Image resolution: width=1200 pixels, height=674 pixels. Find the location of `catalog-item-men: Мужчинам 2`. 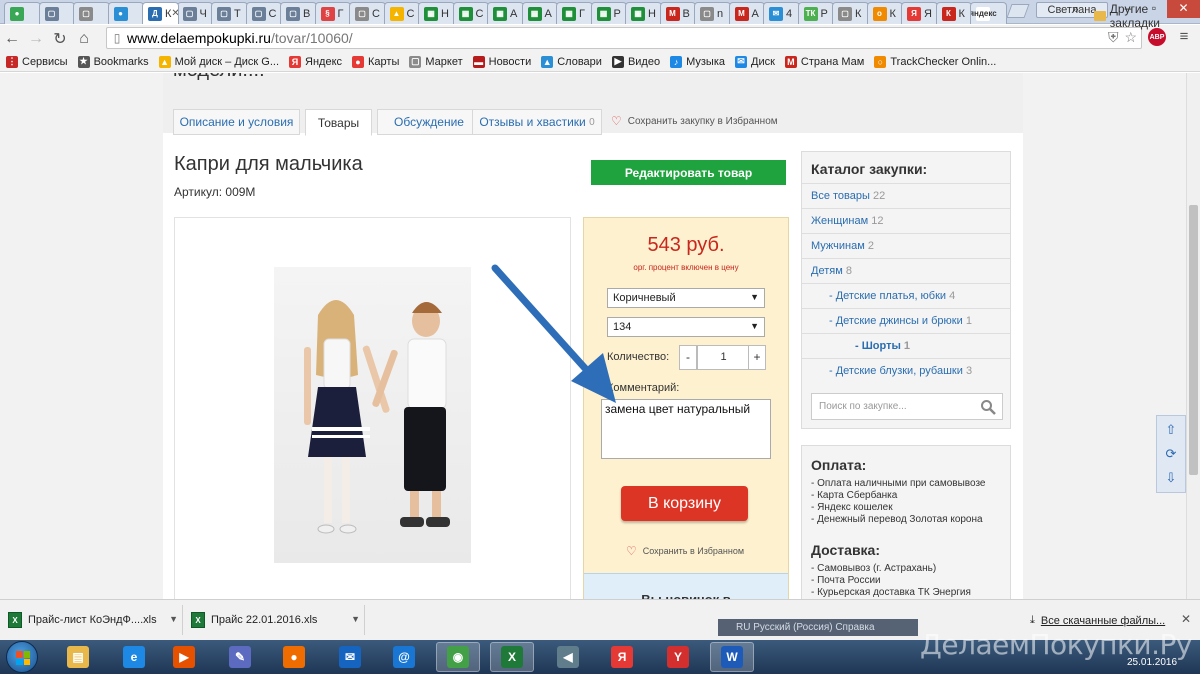

catalog-item-men: Мужчинам 2 is located at coordinates (906, 245).